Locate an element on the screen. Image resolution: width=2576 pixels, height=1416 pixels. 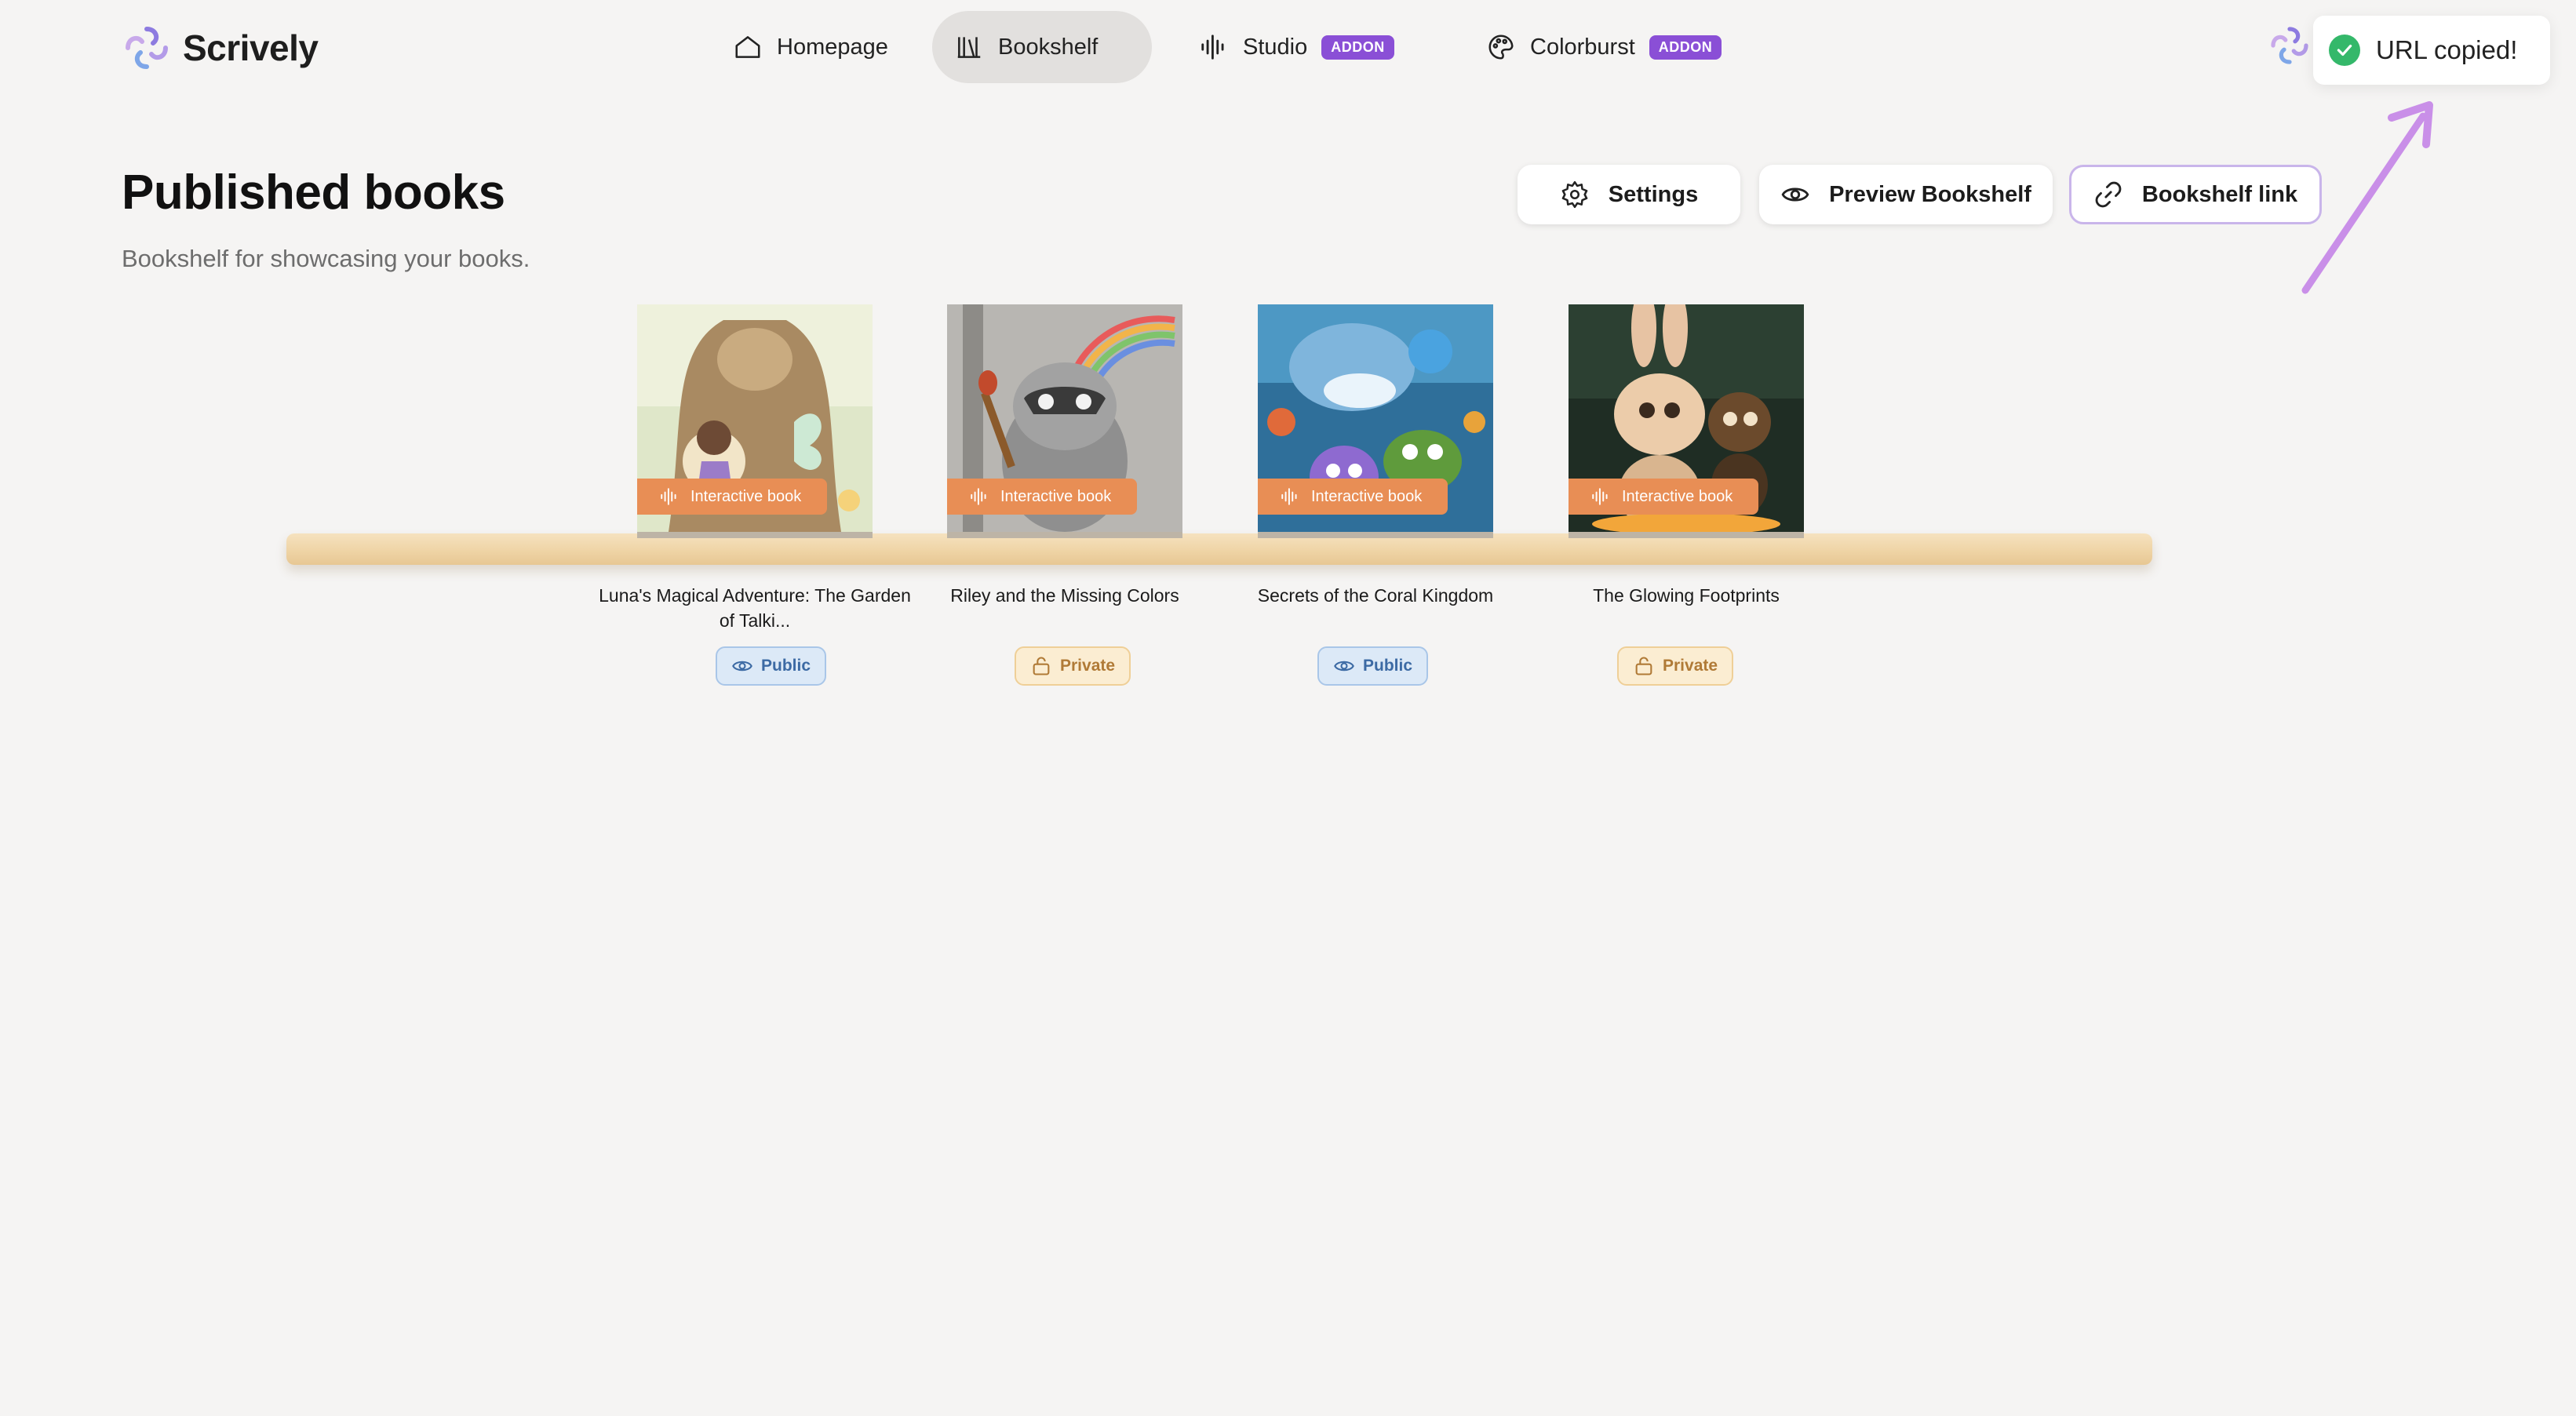
nav-colorburst: Colorburst ADDON is located at coordinates (1603, 47).